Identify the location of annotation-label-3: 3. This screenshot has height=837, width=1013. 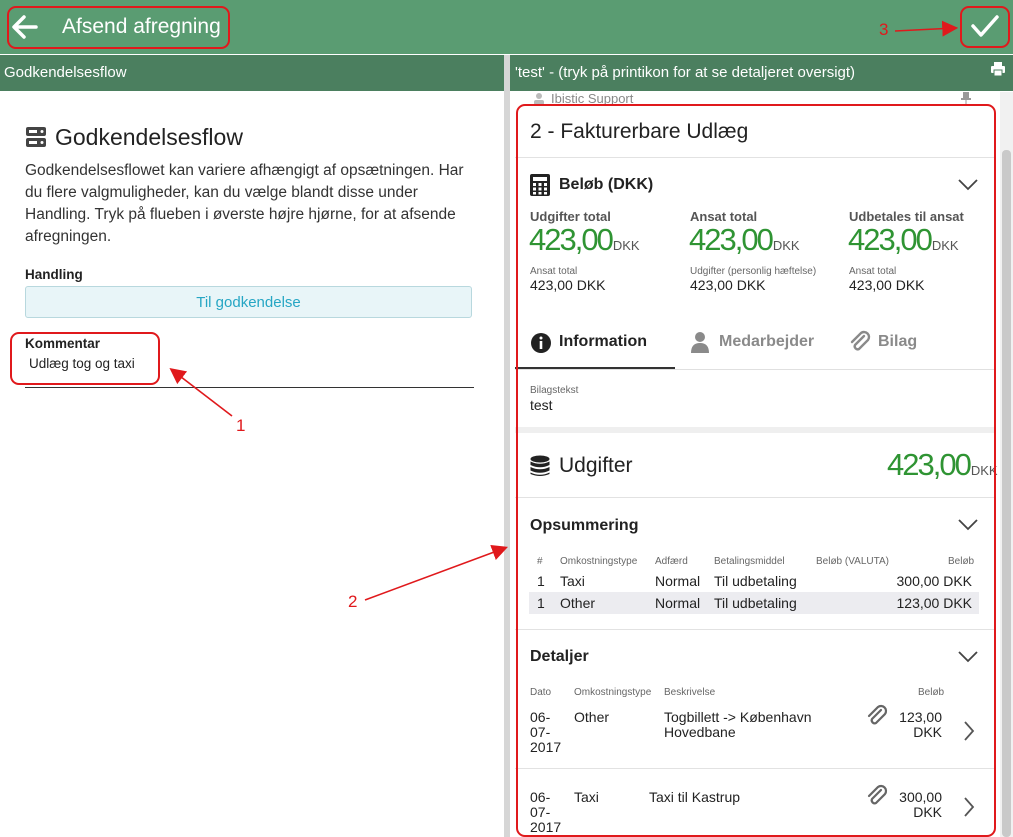
(884, 29).